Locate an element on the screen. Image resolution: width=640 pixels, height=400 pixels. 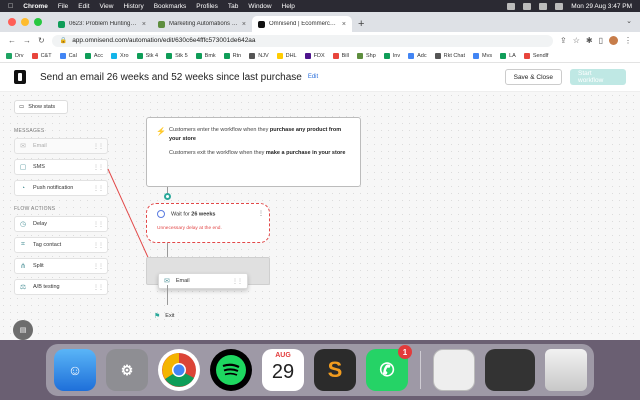
bookmark-item: FDX is located at coordinates (314, 55).